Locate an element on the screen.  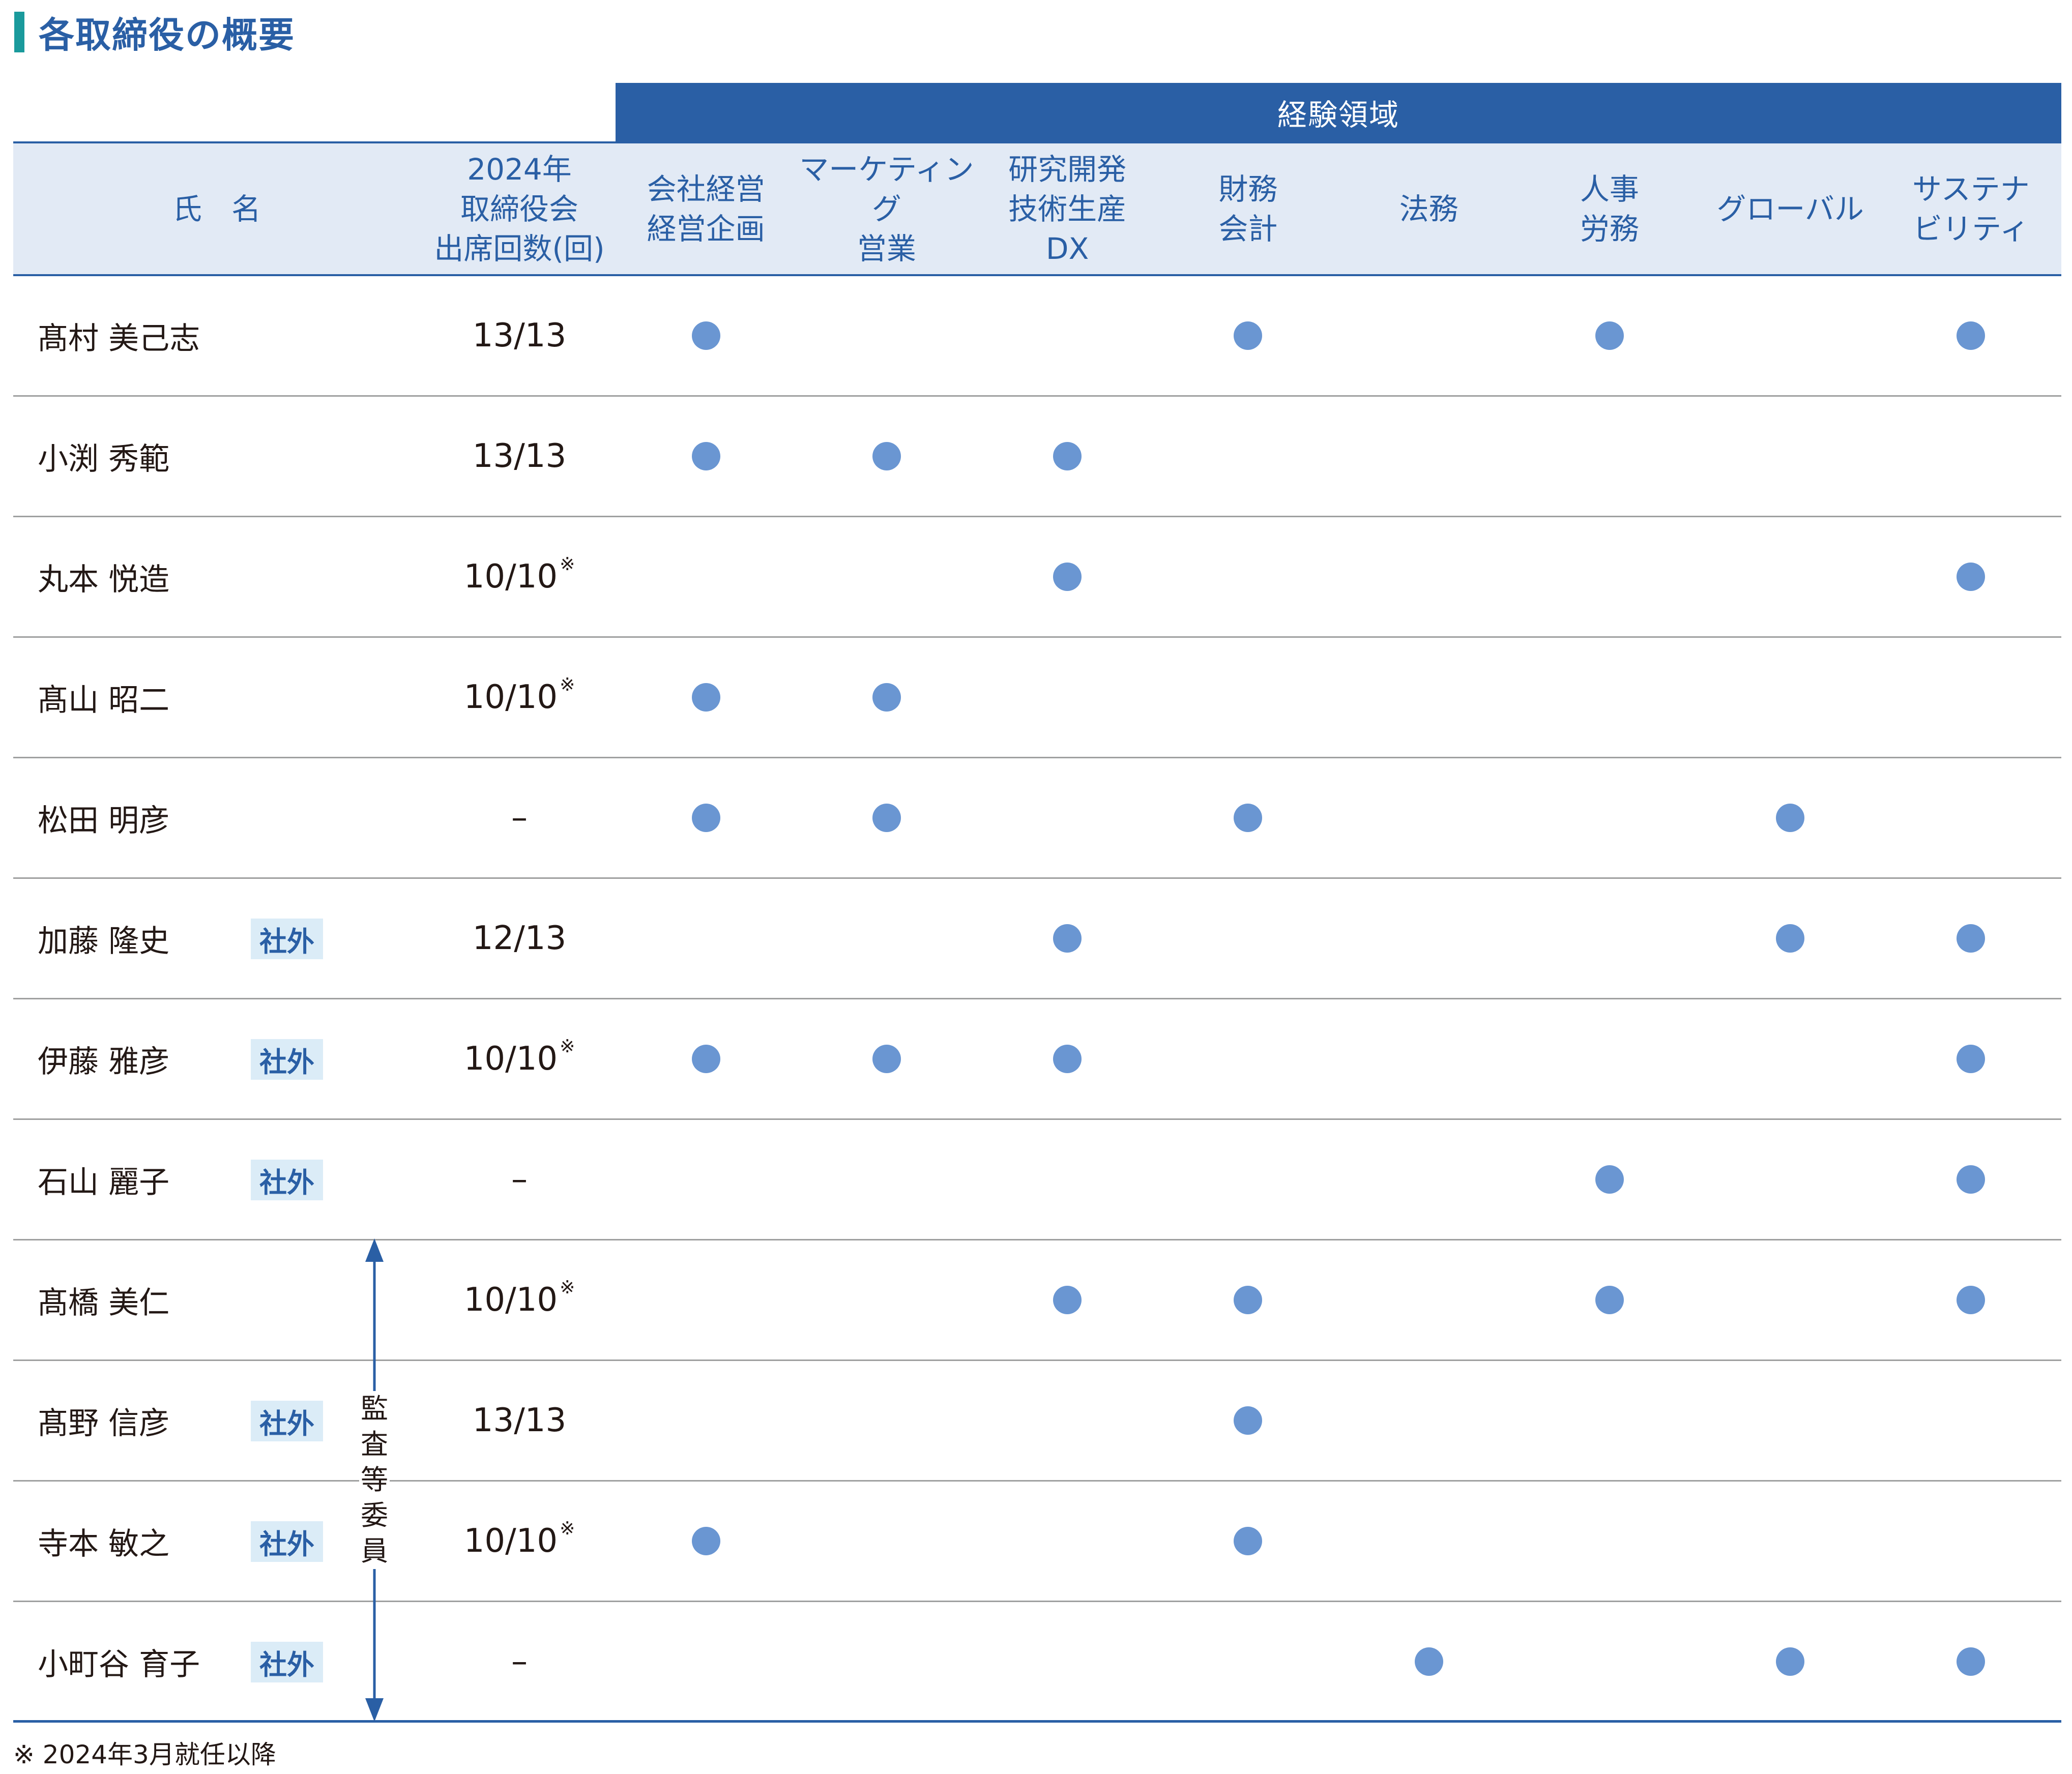
table-row: 髙山 昭二 10/10 ※ is located at coordinates (1037, 698).